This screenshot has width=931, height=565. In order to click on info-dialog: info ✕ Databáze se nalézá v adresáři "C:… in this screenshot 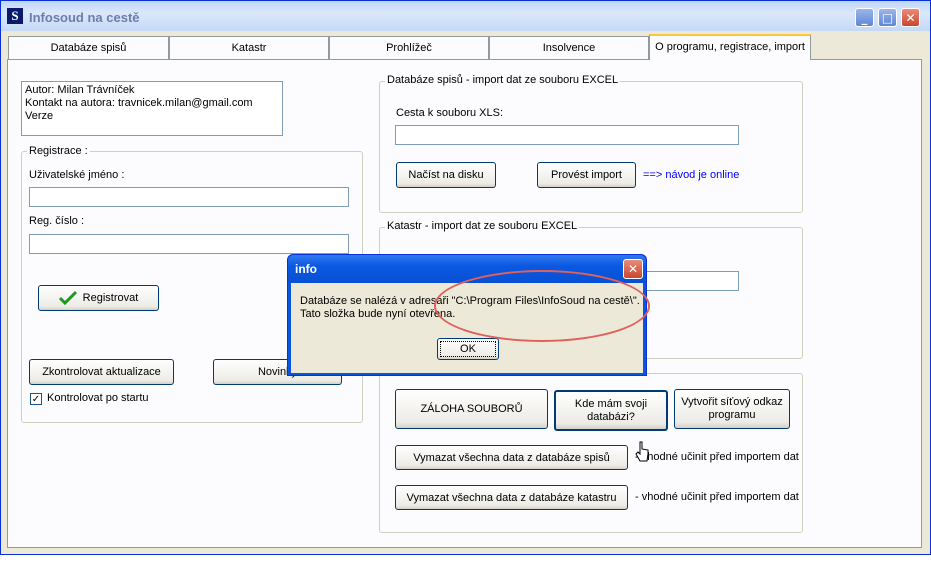, I will do `click(467, 315)`.